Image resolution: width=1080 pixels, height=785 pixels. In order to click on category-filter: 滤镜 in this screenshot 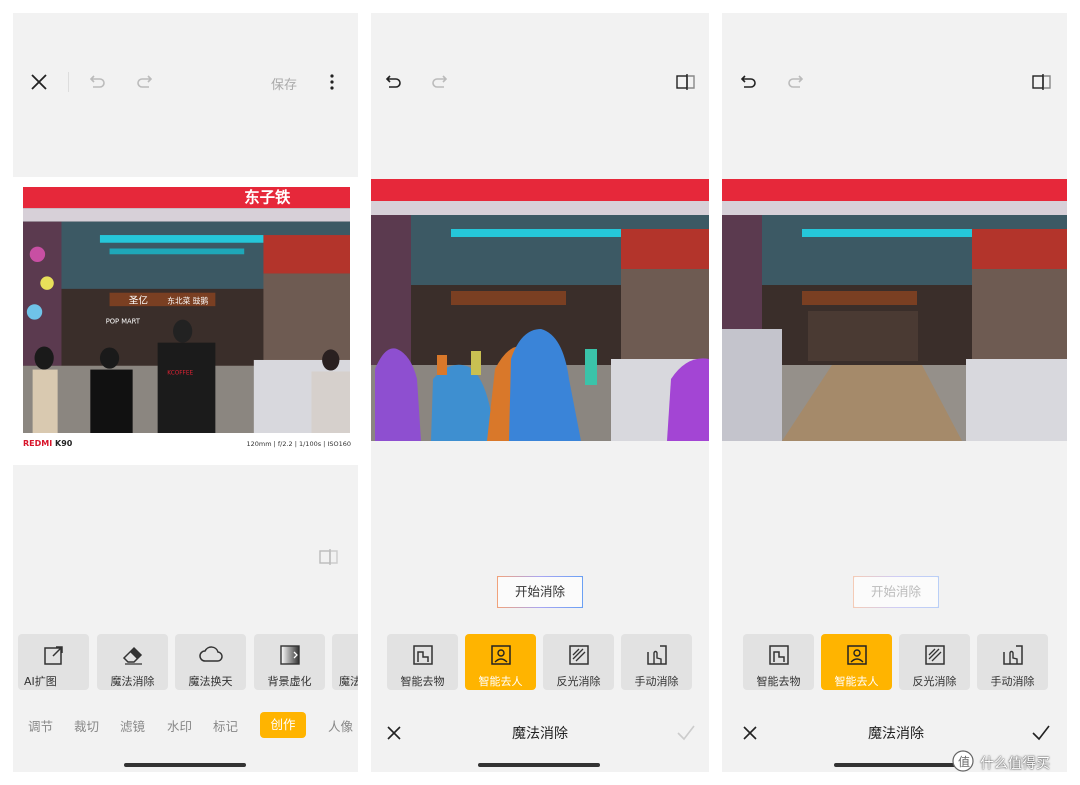, I will do `click(132, 725)`.